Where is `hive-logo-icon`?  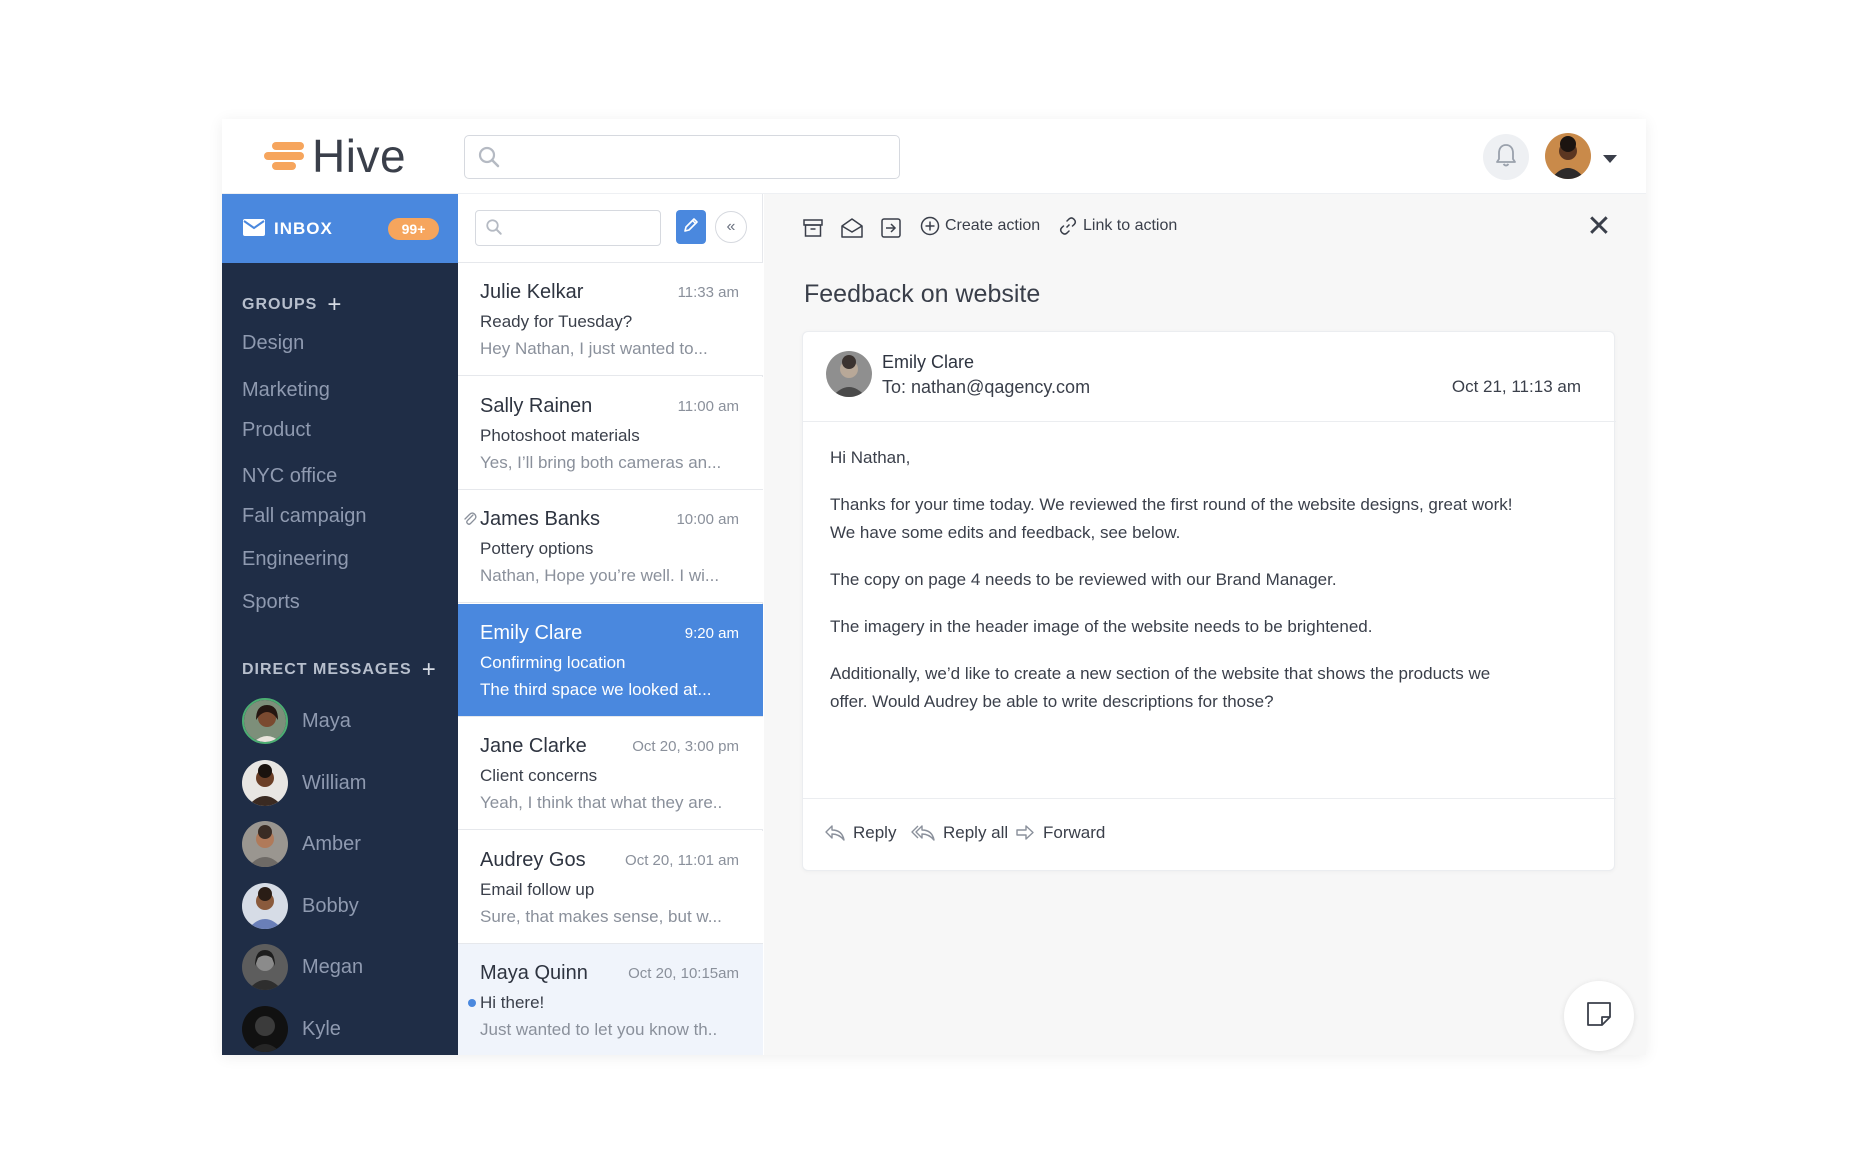
hive-logo-icon is located at coordinates (286, 156).